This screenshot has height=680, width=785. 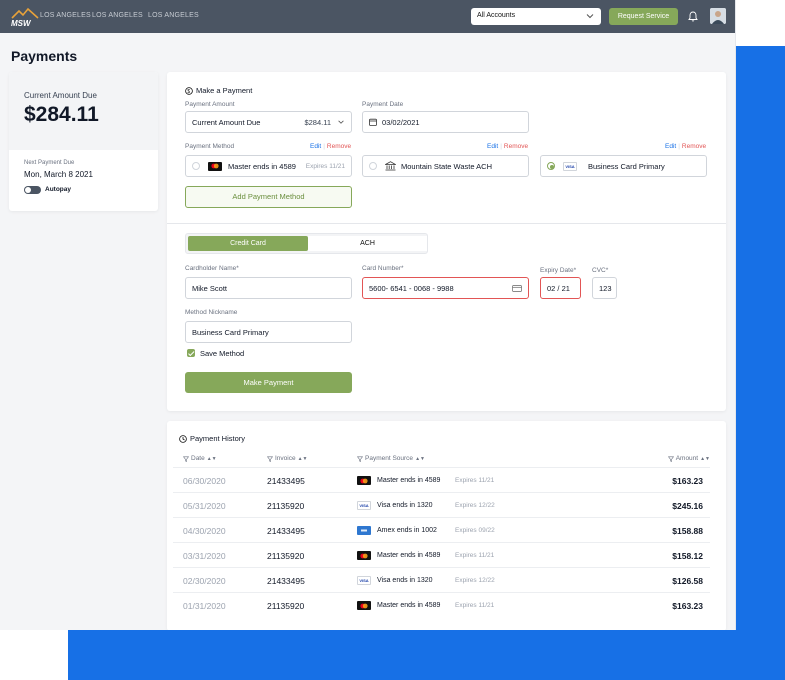 What do you see at coordinates (268, 382) in the screenshot?
I see `make-payment-button: Make Payment` at bounding box center [268, 382].